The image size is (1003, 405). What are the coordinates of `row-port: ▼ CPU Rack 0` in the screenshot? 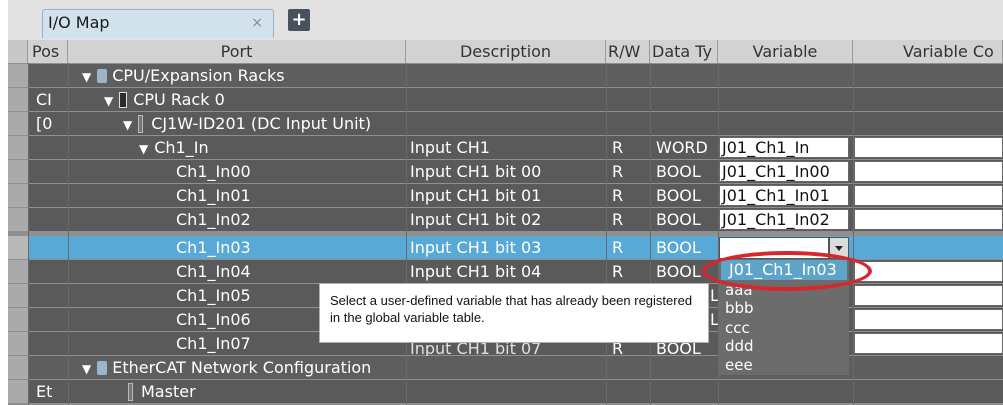 It's located at (164, 99).